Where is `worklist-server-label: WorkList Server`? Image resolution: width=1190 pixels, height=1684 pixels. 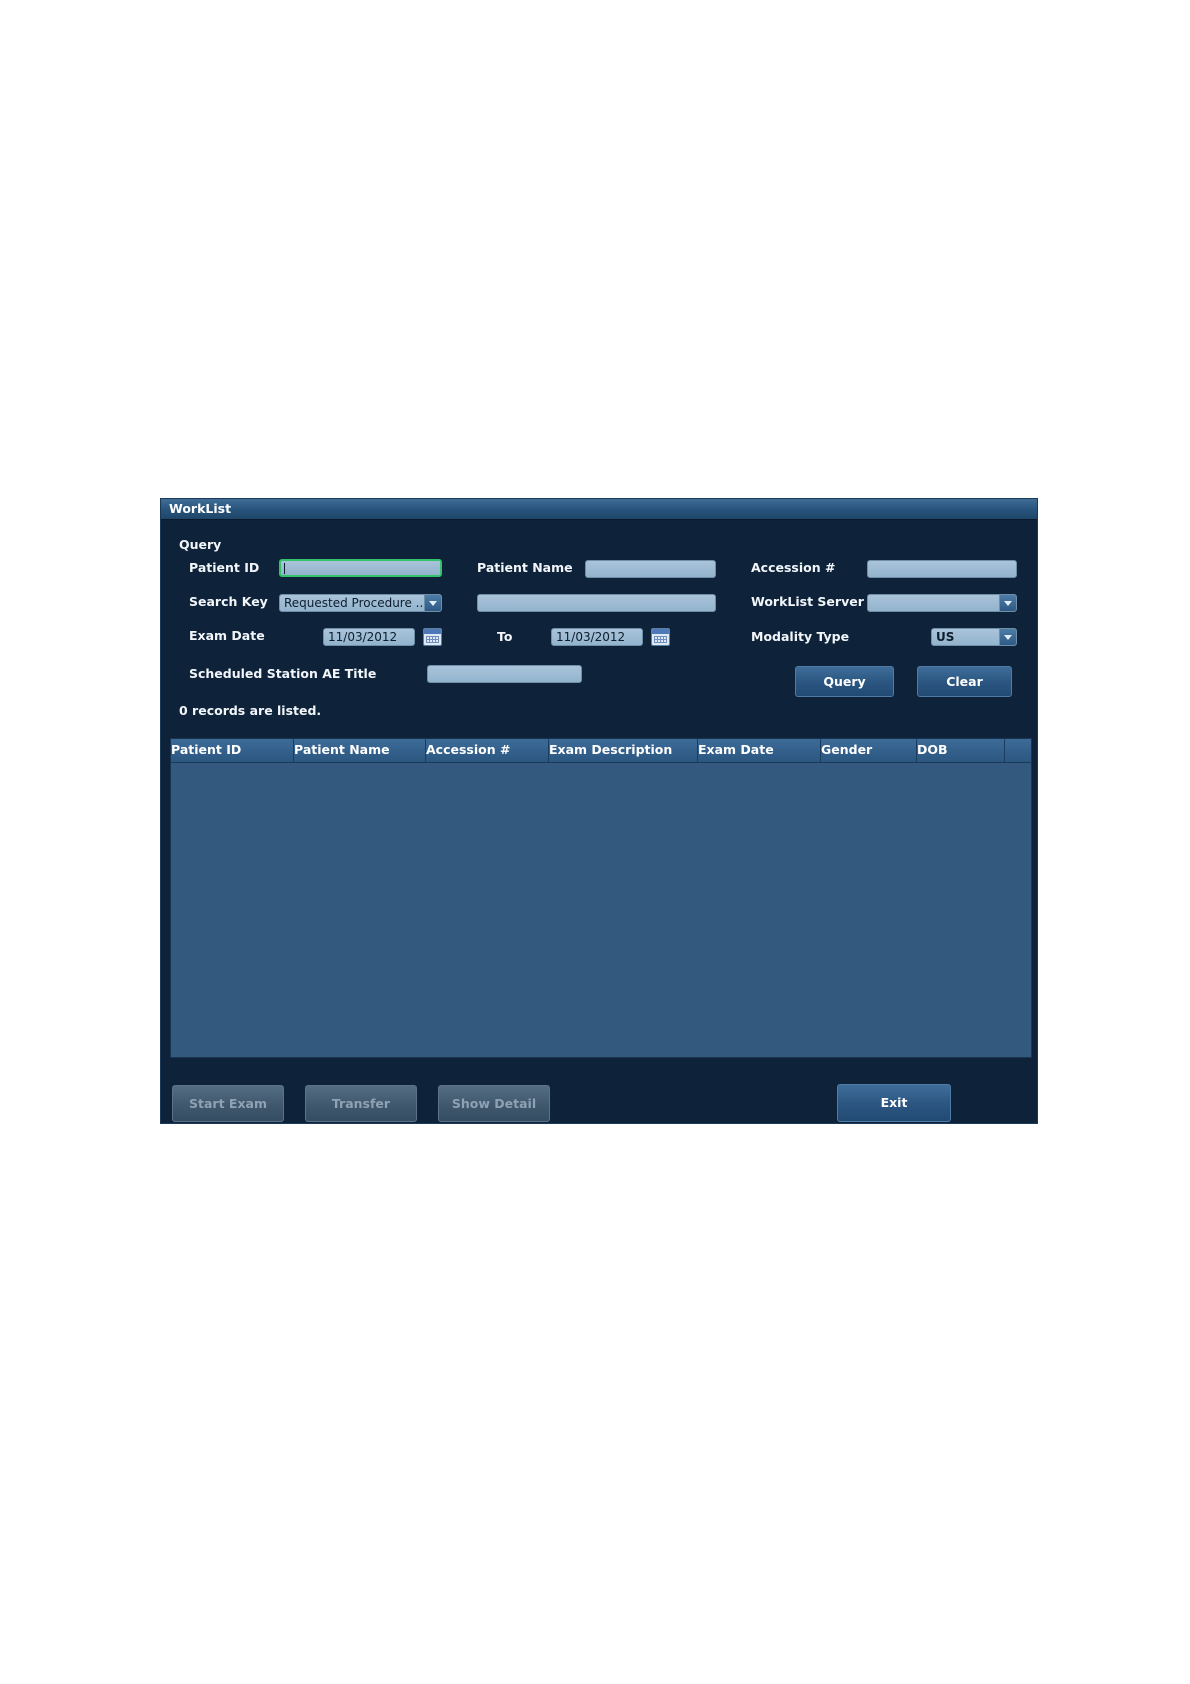 worklist-server-label: WorkList Server is located at coordinates (807, 601).